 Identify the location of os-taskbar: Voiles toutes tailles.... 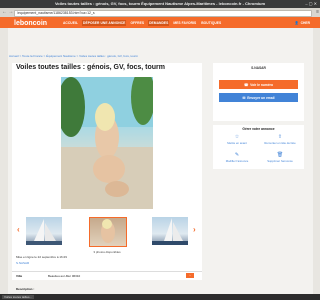
(160, 297).